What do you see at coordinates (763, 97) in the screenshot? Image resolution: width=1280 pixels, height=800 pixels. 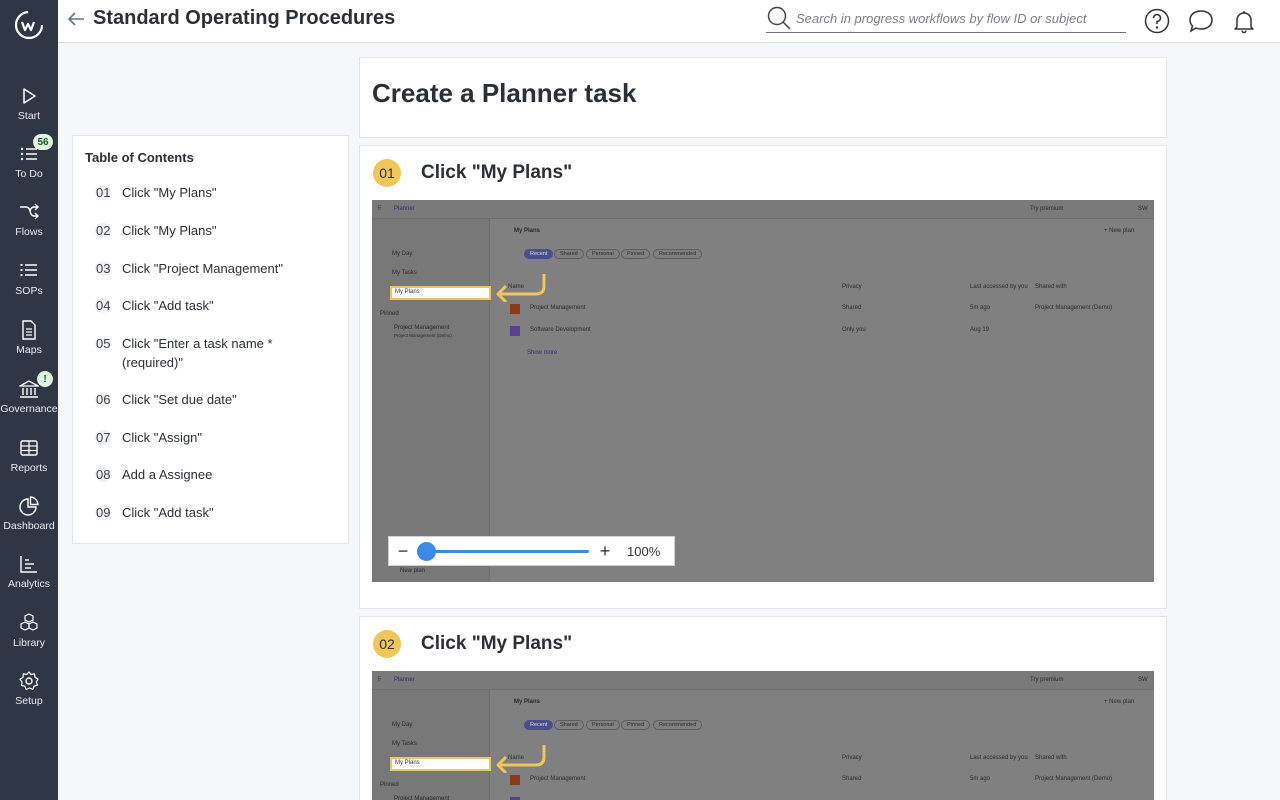 I see `doc-title-card: Create a Planner task` at bounding box center [763, 97].